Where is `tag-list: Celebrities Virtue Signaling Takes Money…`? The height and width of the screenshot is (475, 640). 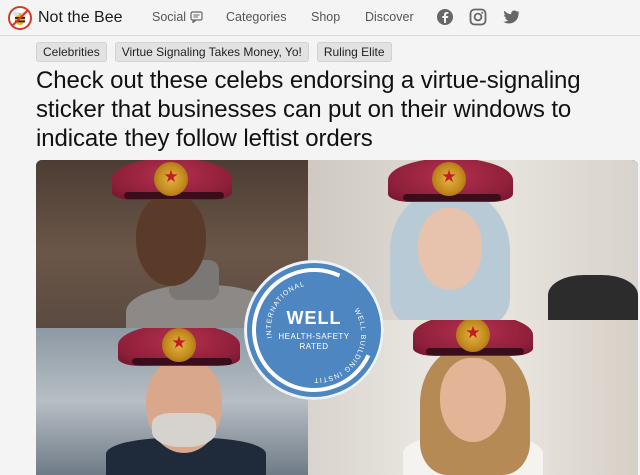 tag-list: Celebrities Virtue Signaling Takes Money… is located at coordinates (214, 52).